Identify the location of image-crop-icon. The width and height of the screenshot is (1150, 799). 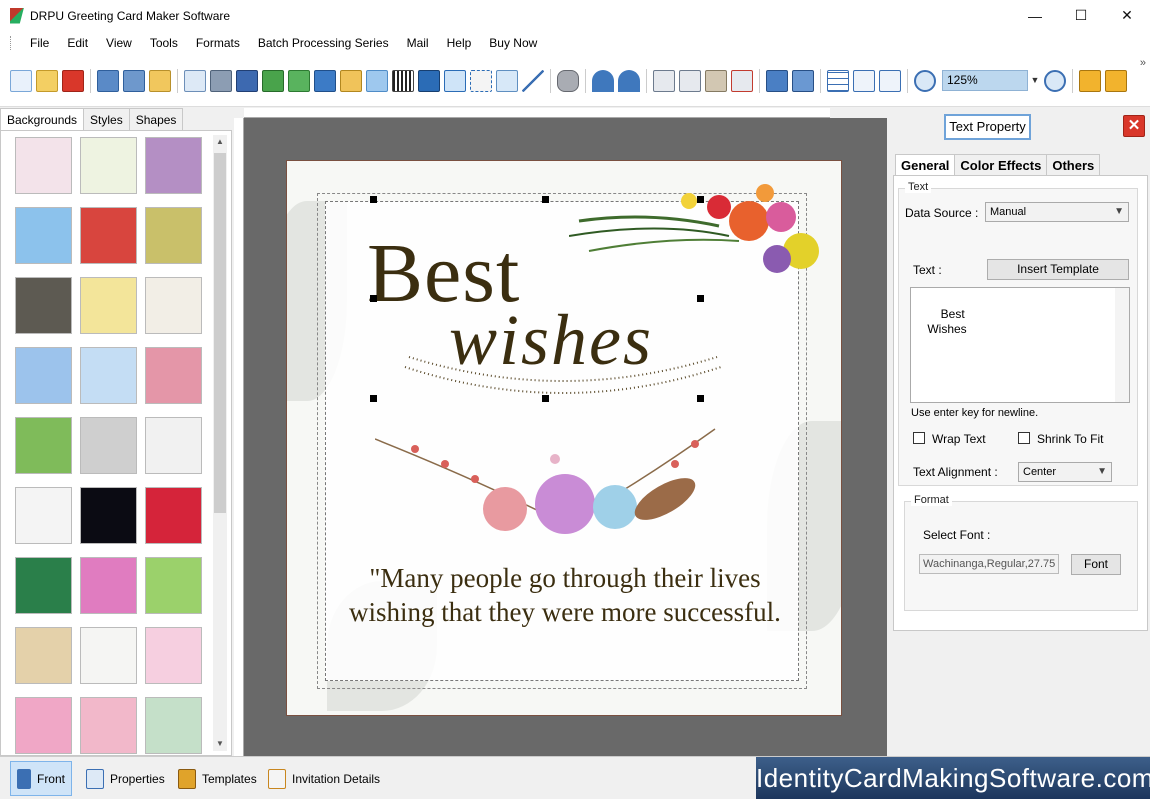
(273, 80).